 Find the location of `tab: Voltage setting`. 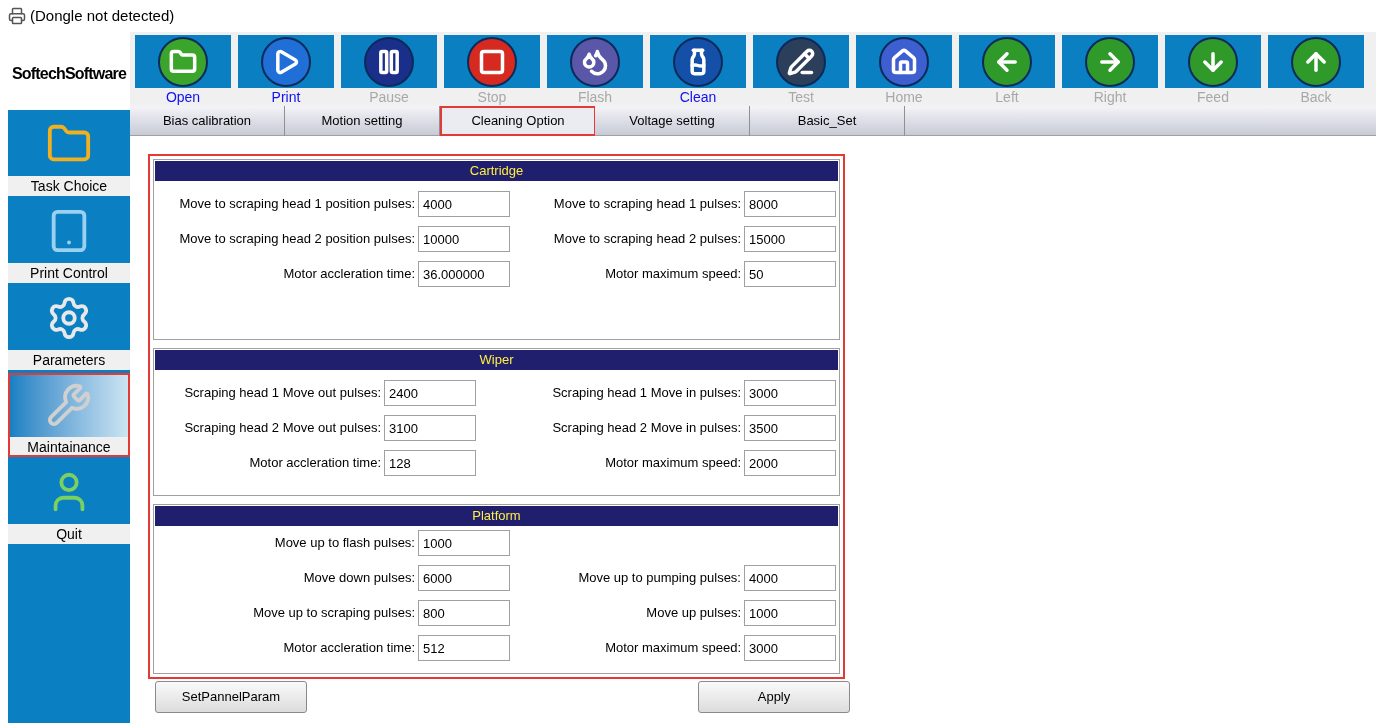

tab: Voltage setting is located at coordinates (672, 121).